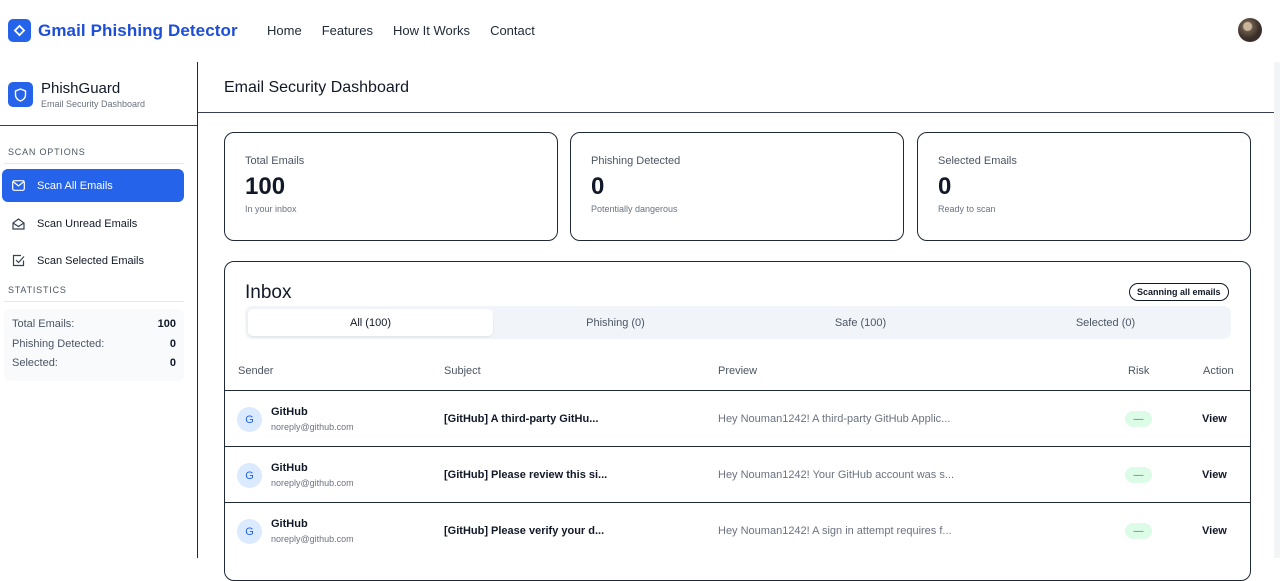  What do you see at coordinates (1179, 292) in the screenshot?
I see `scan-status-badge: Scanning all emails` at bounding box center [1179, 292].